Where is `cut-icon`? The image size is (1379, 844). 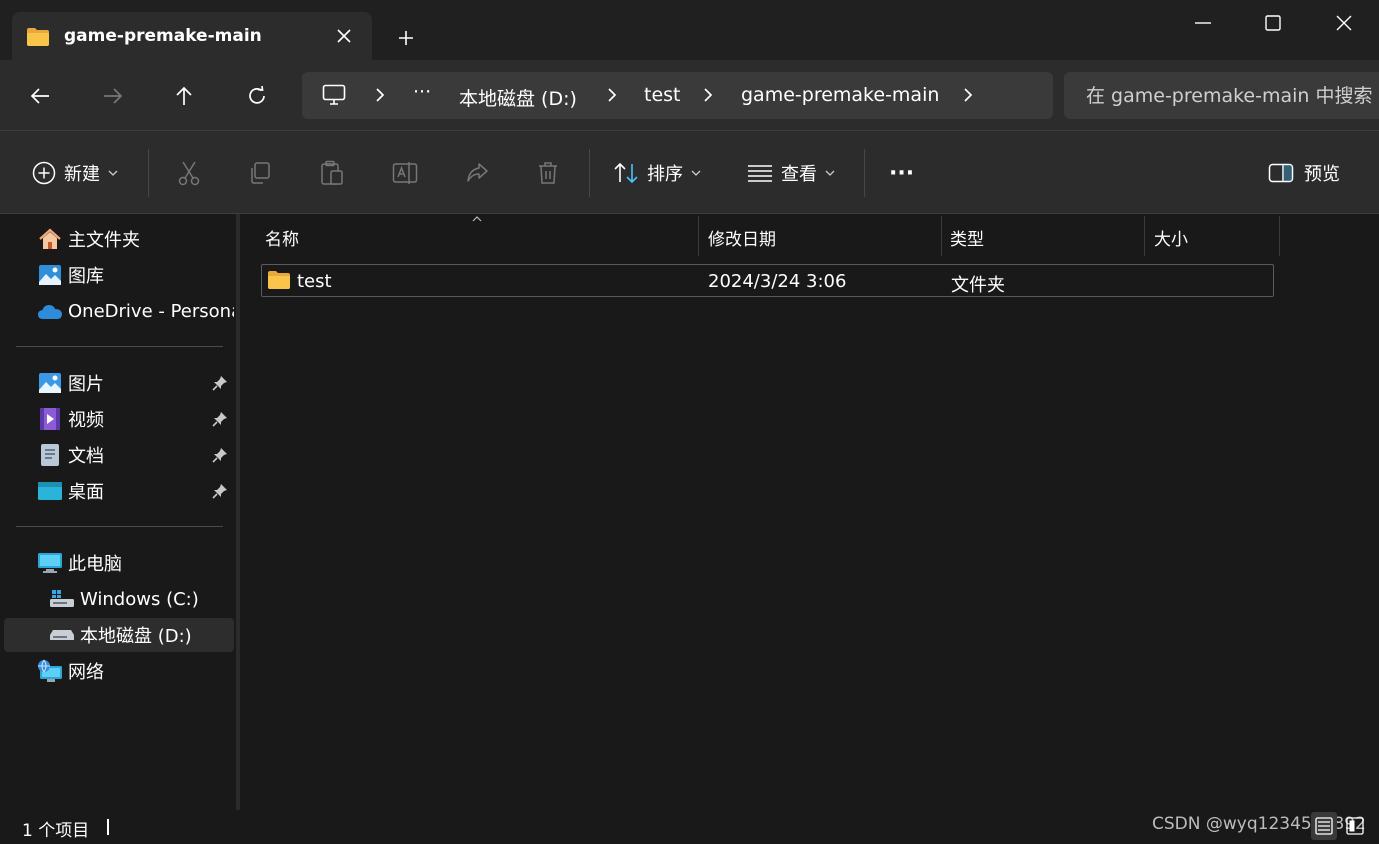 cut-icon is located at coordinates (189, 173).